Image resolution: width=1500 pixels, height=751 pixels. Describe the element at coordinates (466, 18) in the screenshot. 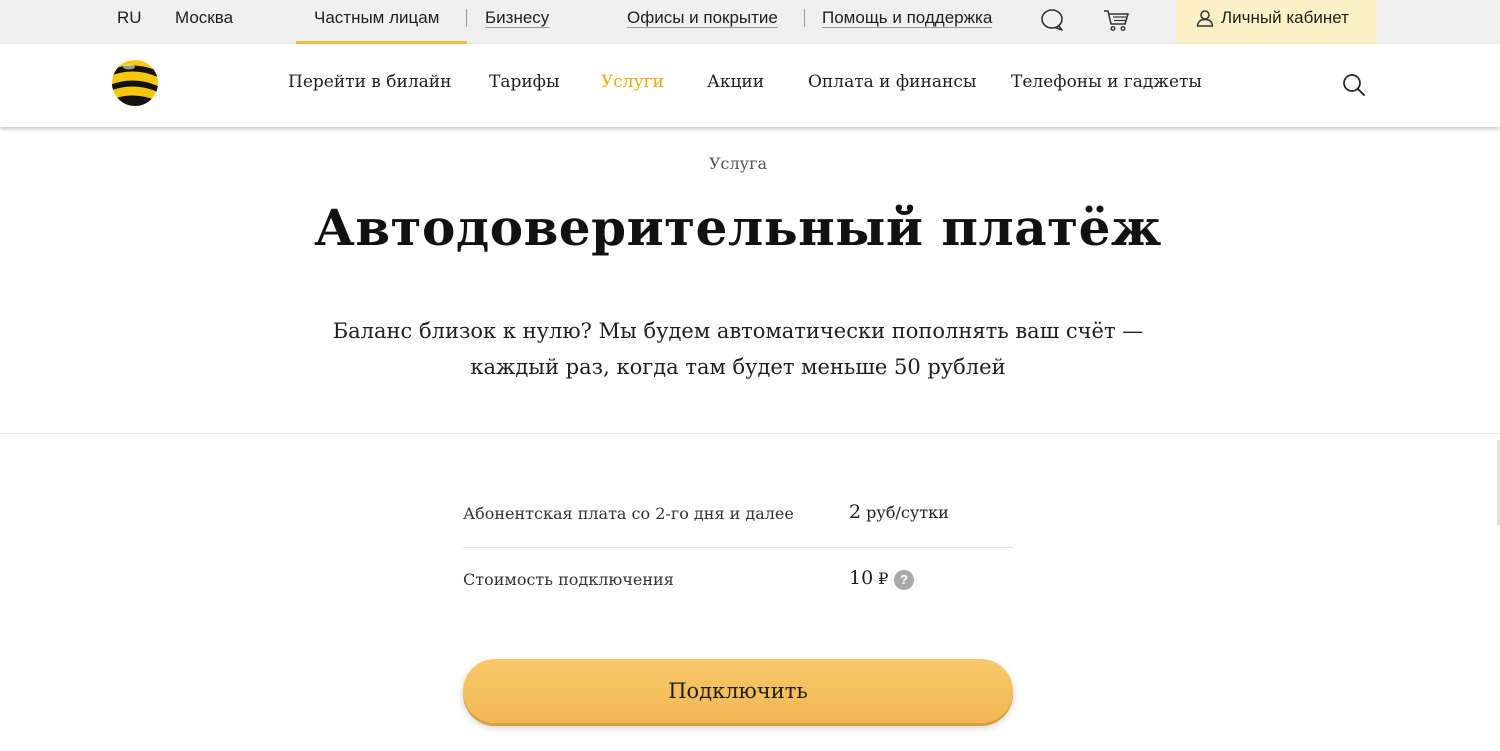

I see `segment-separator` at that location.